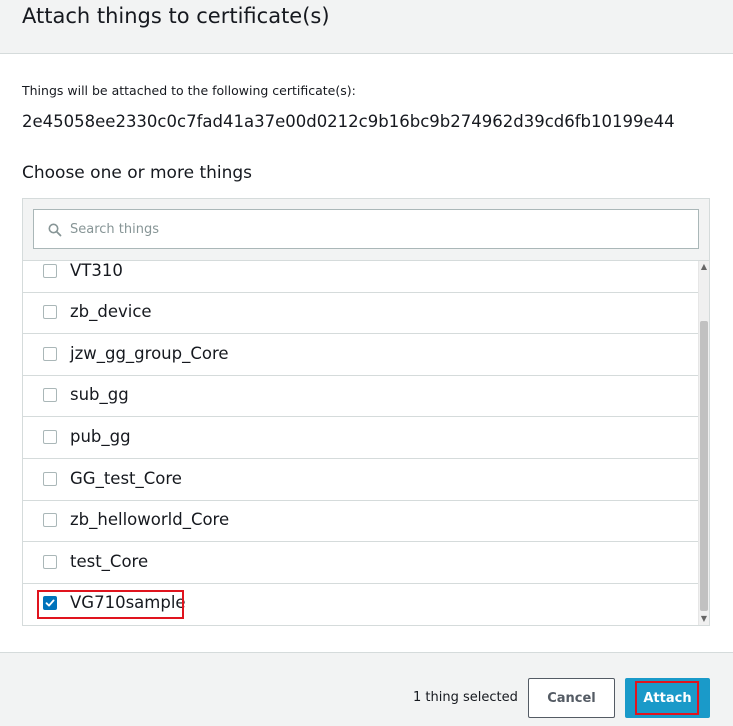 This screenshot has height=726, width=733. Describe the element at coordinates (150, 519) in the screenshot. I see `thing-label: zb_helloworld_Core` at that location.